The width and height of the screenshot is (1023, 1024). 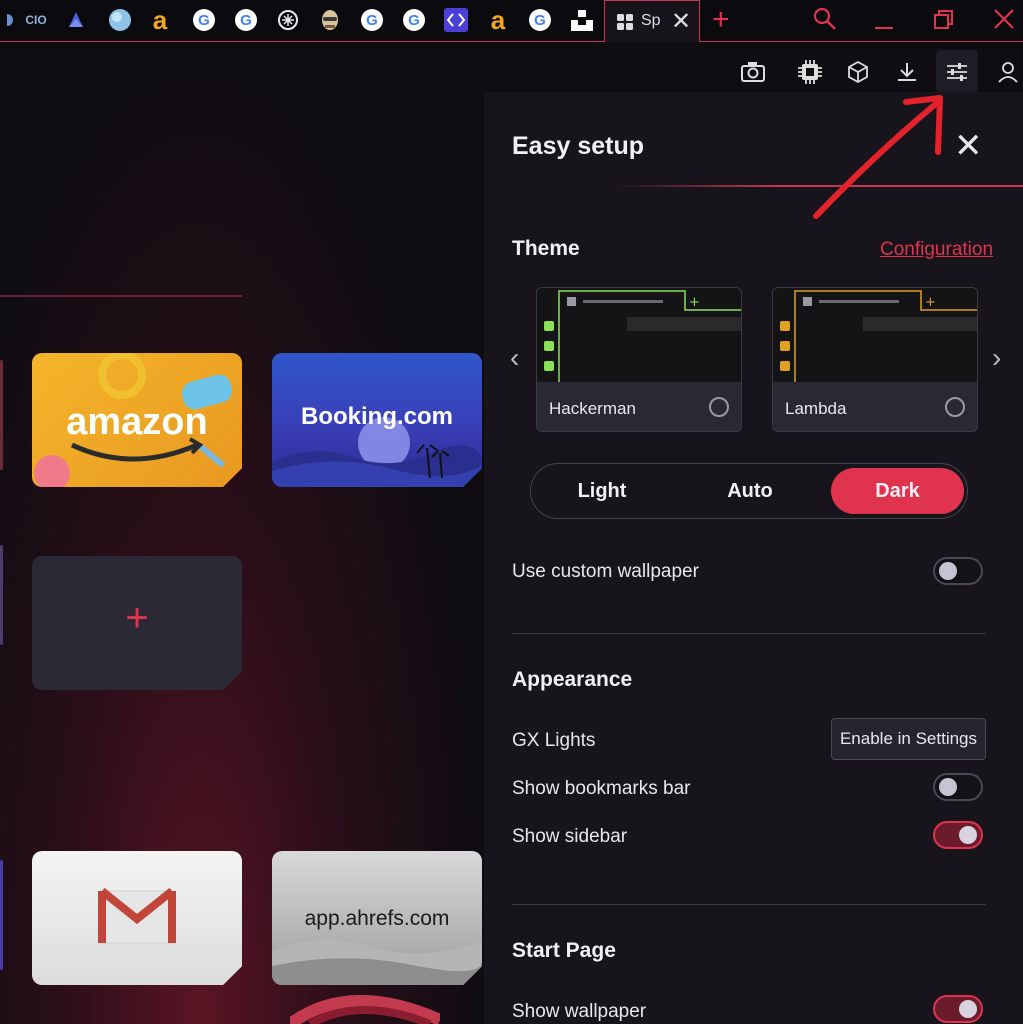 I want to click on theme-mode-switch: Light Auto Dark, so click(x=749, y=491).